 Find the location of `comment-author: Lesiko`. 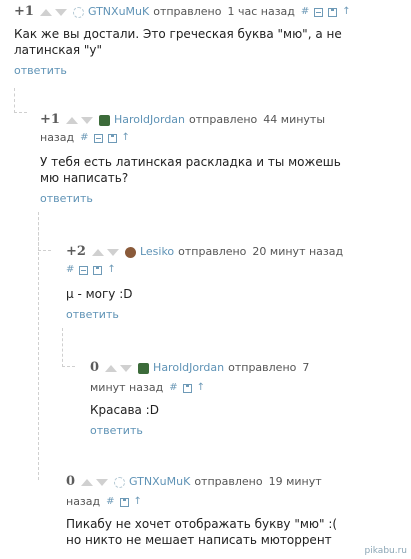

comment-author: Lesiko is located at coordinates (157, 252).